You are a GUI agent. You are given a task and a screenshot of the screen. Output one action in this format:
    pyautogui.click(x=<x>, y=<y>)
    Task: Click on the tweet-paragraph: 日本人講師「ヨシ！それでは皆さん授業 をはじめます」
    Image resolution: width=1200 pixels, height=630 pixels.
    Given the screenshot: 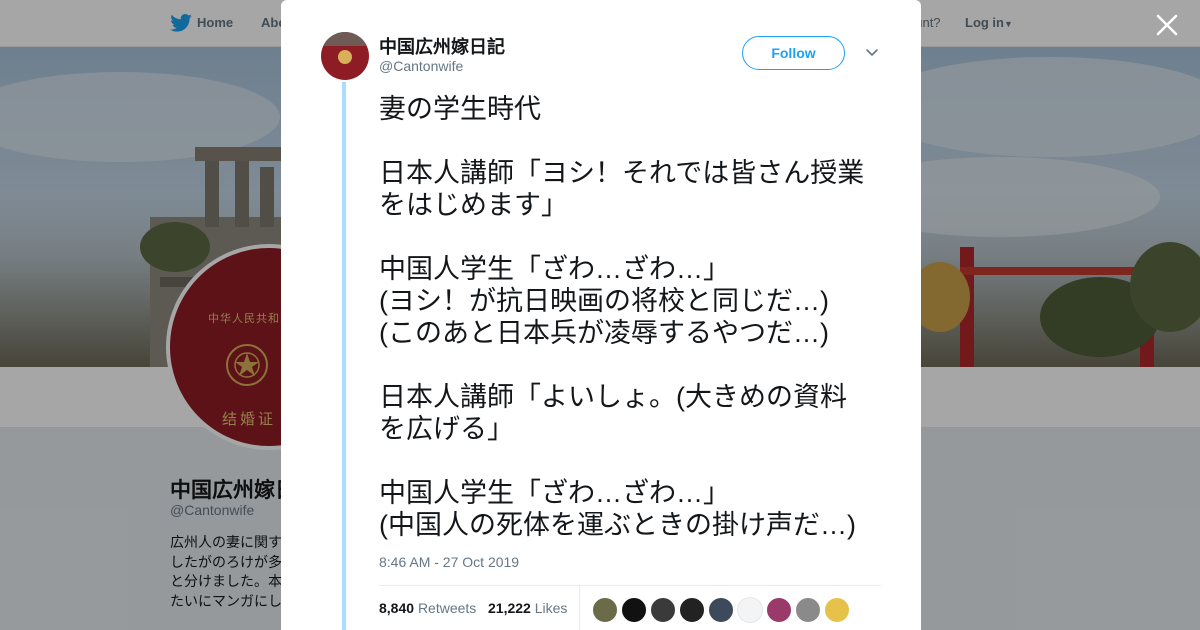 What is the action you would take?
    pyautogui.click(x=639, y=189)
    